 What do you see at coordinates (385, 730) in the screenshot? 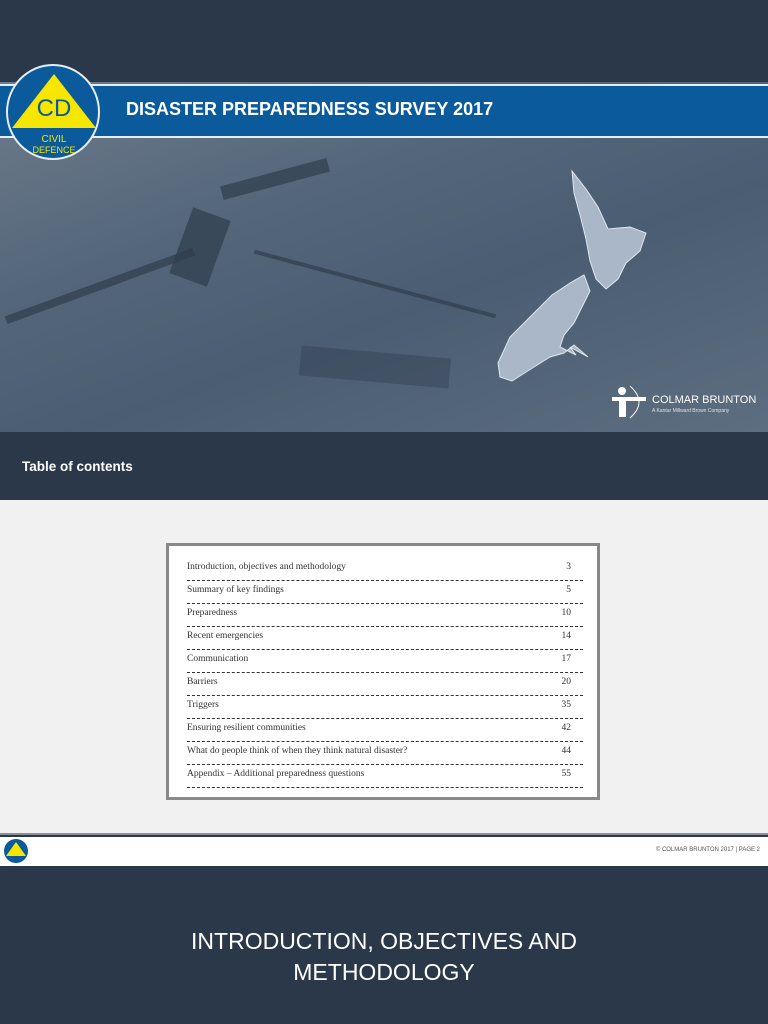
I see `toc-item: Ensuring resilient communities 42` at bounding box center [385, 730].